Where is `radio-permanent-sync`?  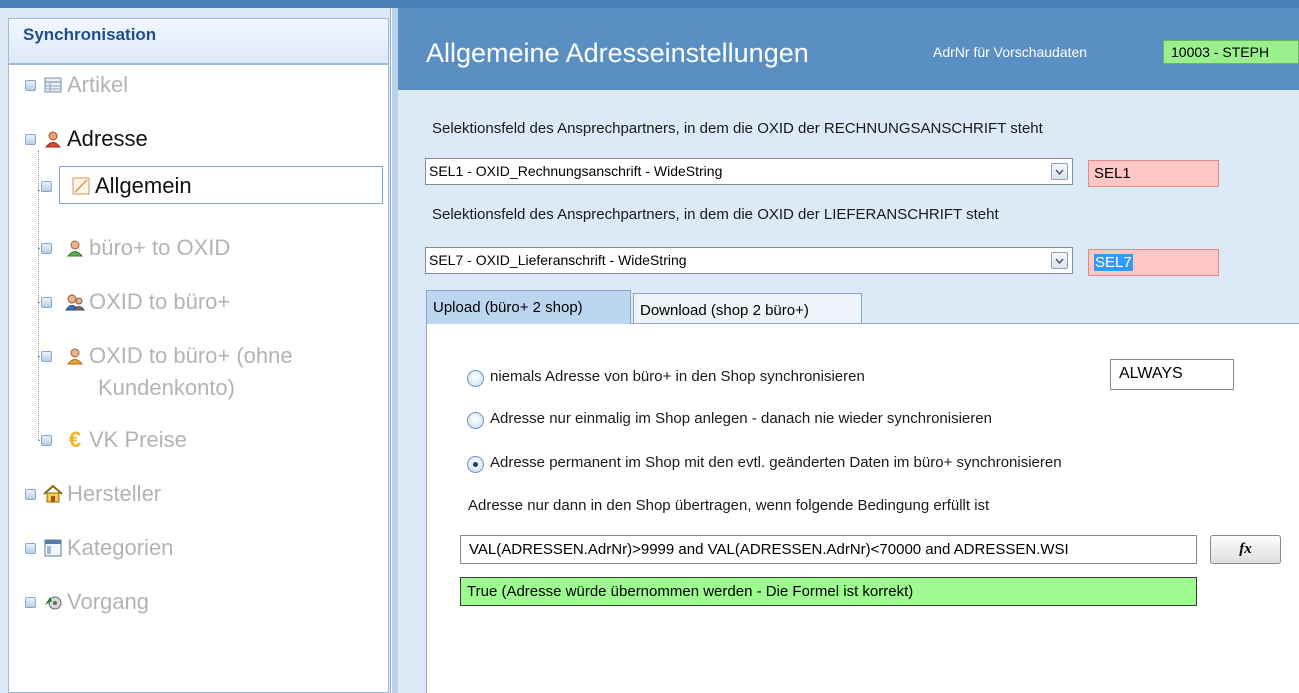
radio-permanent-sync is located at coordinates (475, 464).